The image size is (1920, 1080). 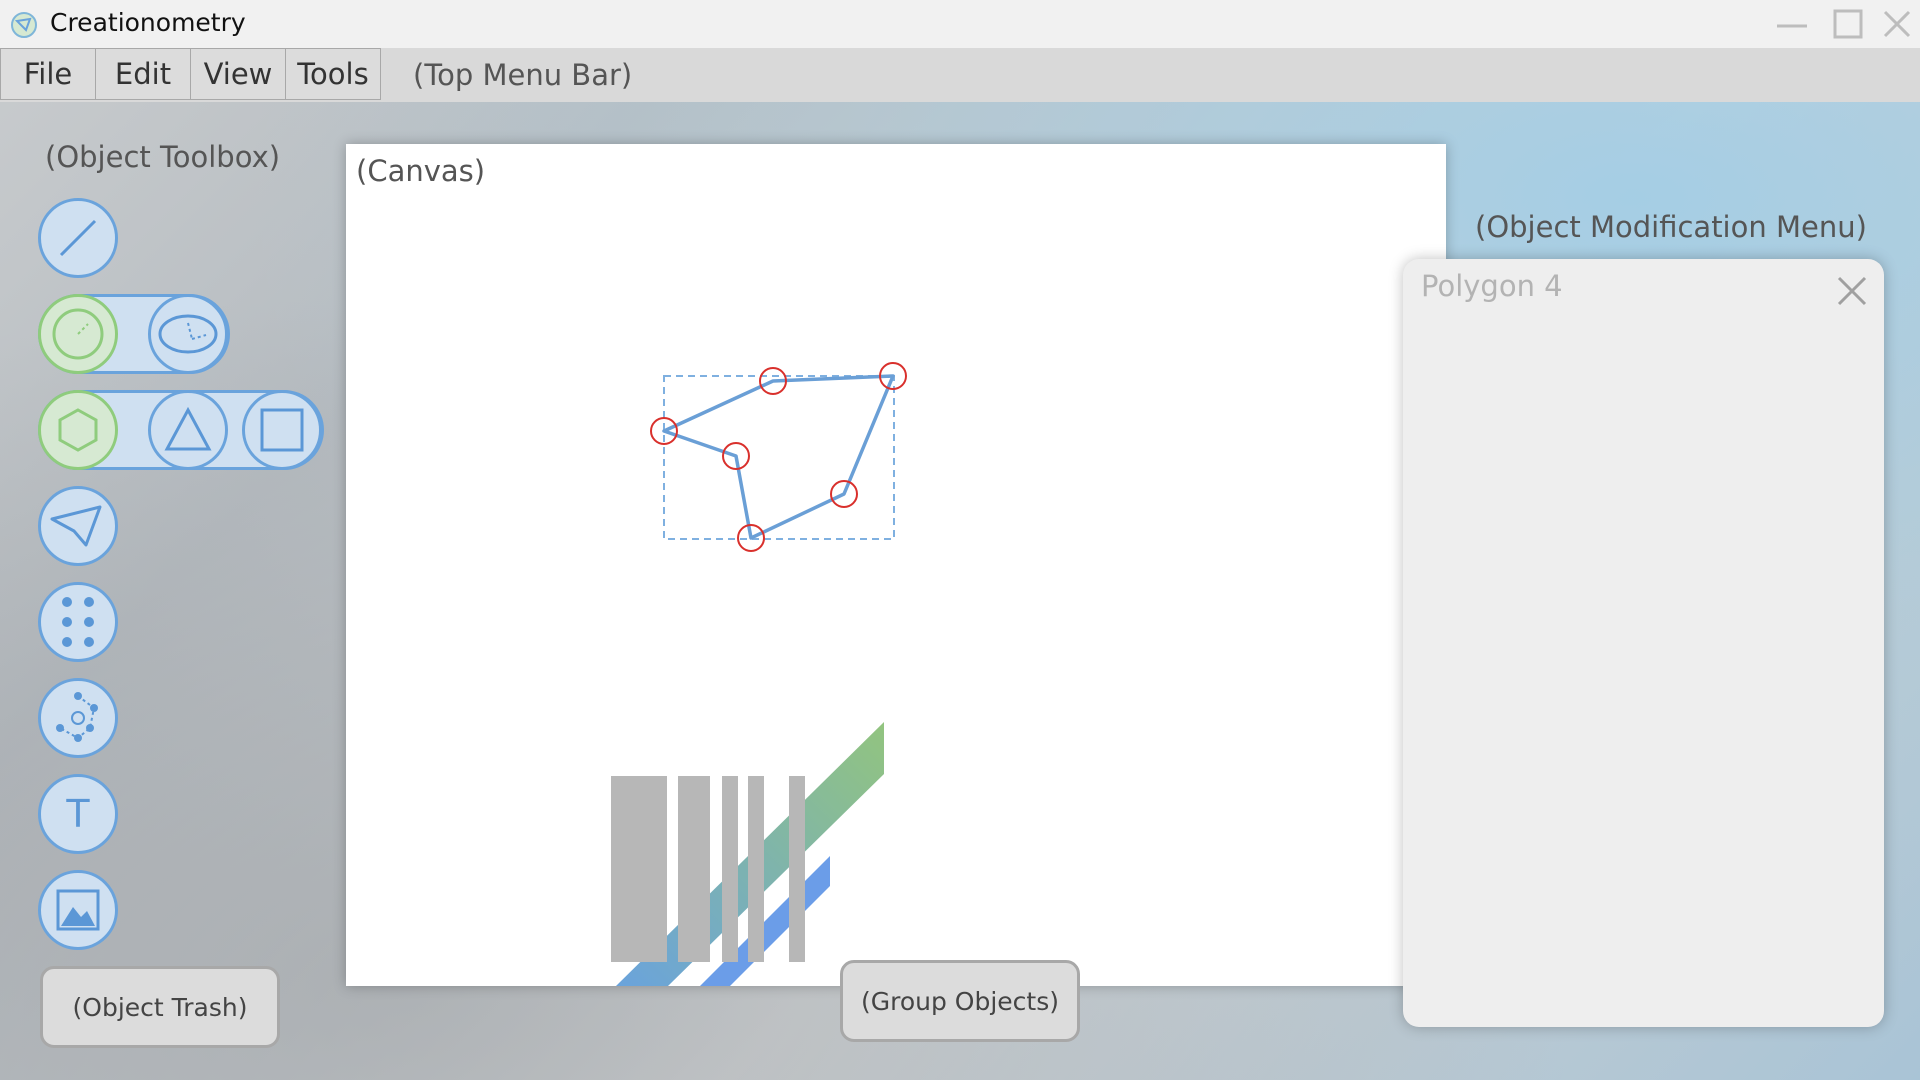 I want to click on circle-icon, so click(x=78, y=334).